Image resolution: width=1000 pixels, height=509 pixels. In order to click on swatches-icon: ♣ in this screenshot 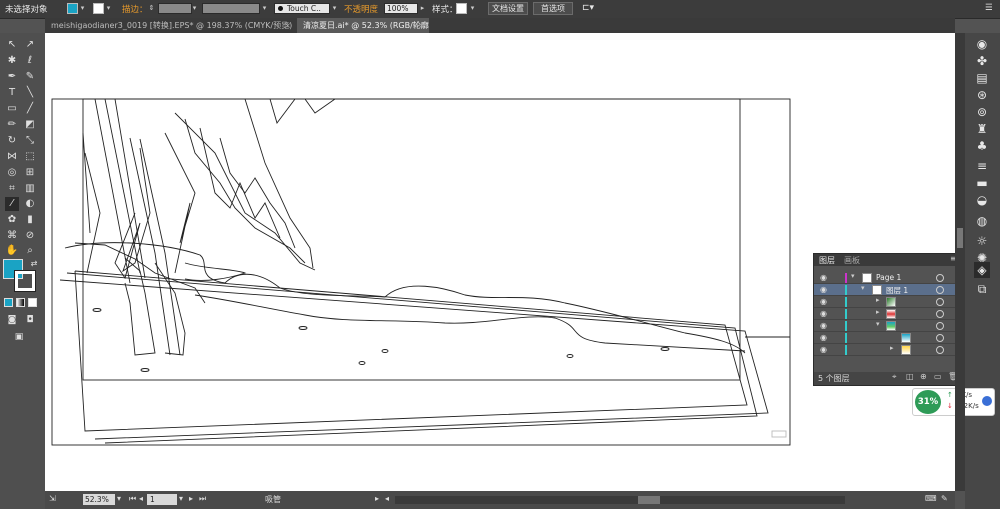, I will do `click(982, 146)`.